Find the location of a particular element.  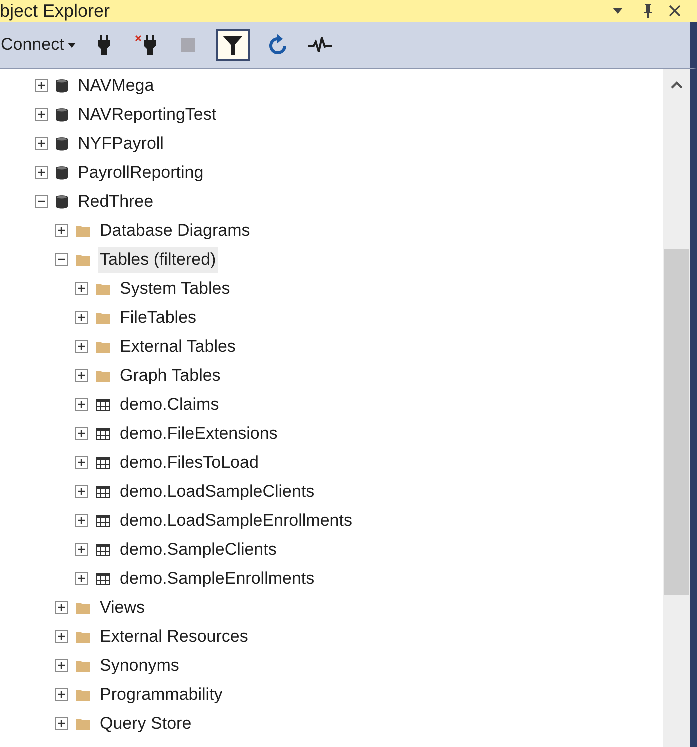

tree-item: NYFPayroll is located at coordinates (121, 143).